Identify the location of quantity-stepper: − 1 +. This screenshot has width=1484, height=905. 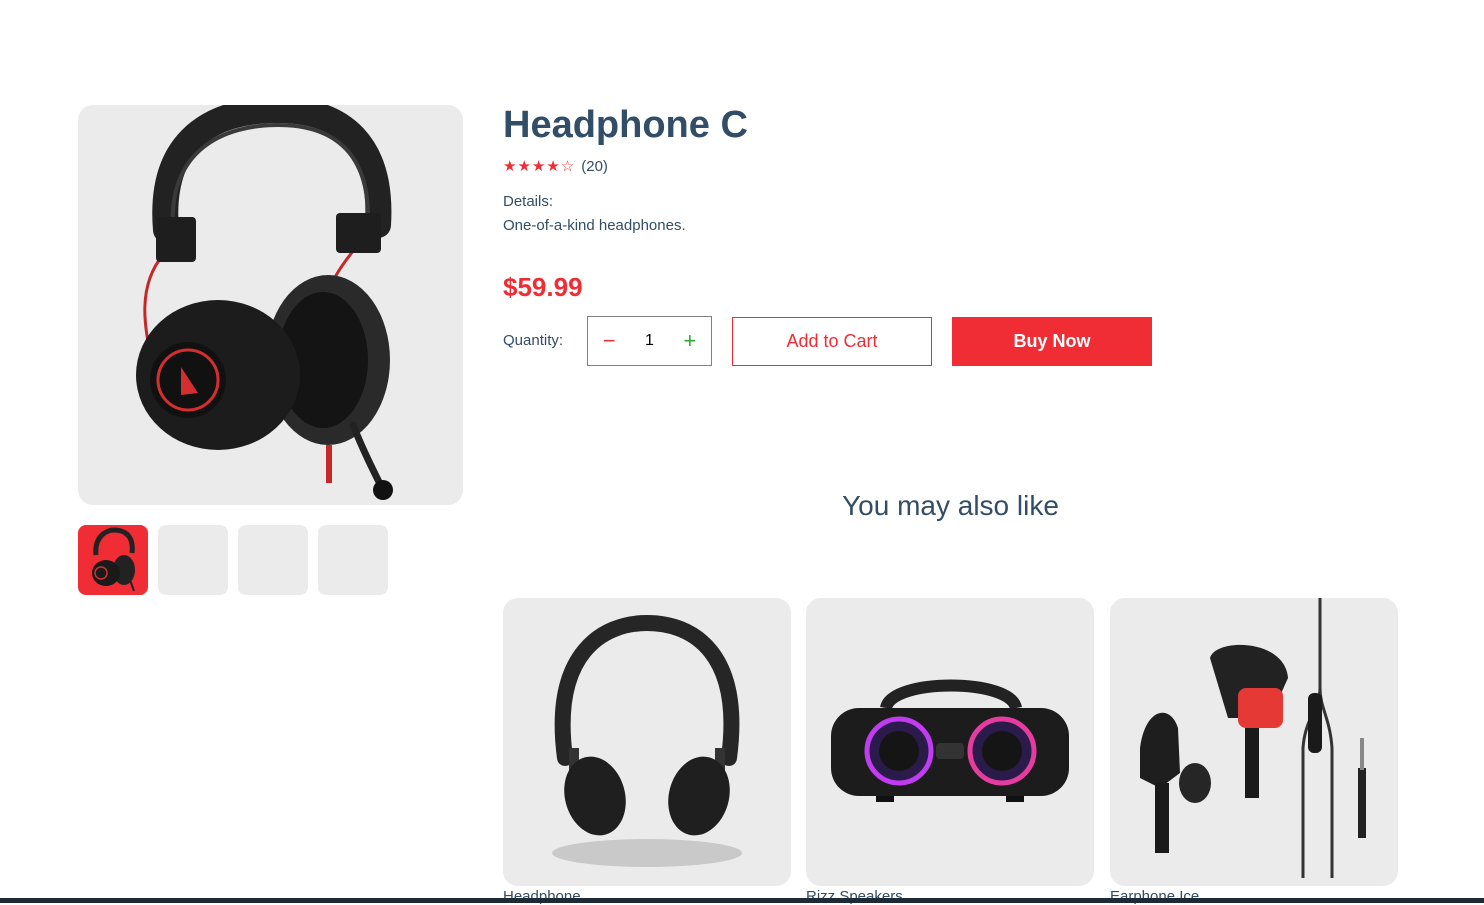
(649, 341).